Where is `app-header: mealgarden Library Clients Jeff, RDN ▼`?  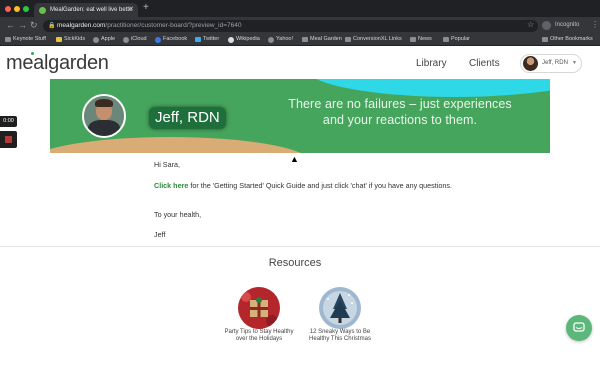
app-header: mealgarden Library Clients Jeff, RDN ▼ is located at coordinates (300, 63).